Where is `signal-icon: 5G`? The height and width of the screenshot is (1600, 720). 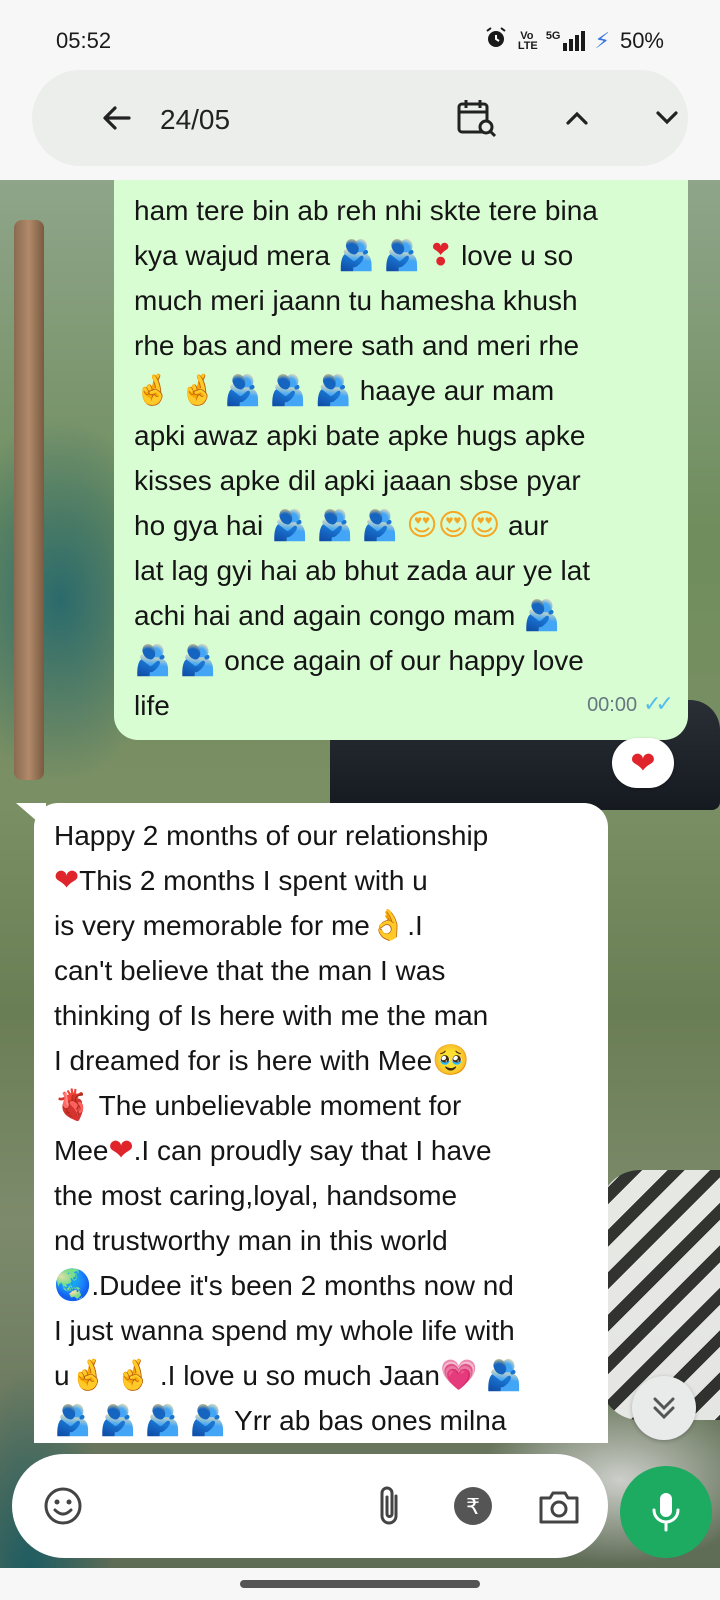 signal-icon: 5G is located at coordinates (565, 41).